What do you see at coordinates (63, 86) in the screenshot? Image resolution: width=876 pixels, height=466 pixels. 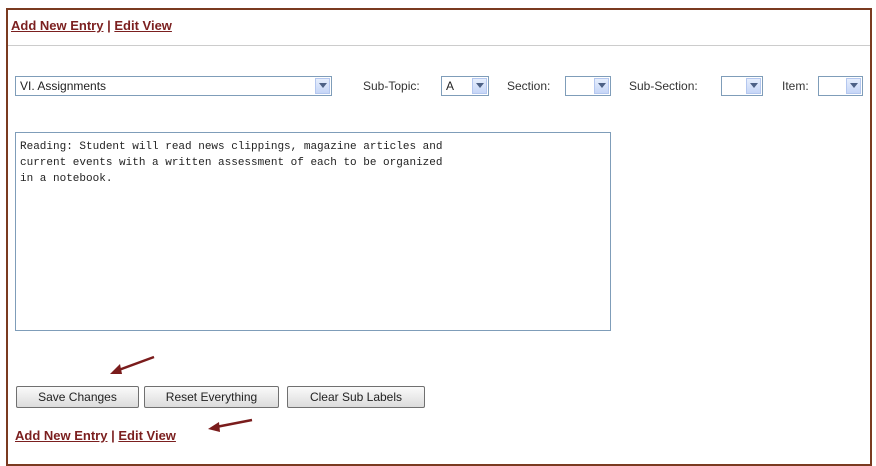 I see `topic-select-value: VI. Assignments` at bounding box center [63, 86].